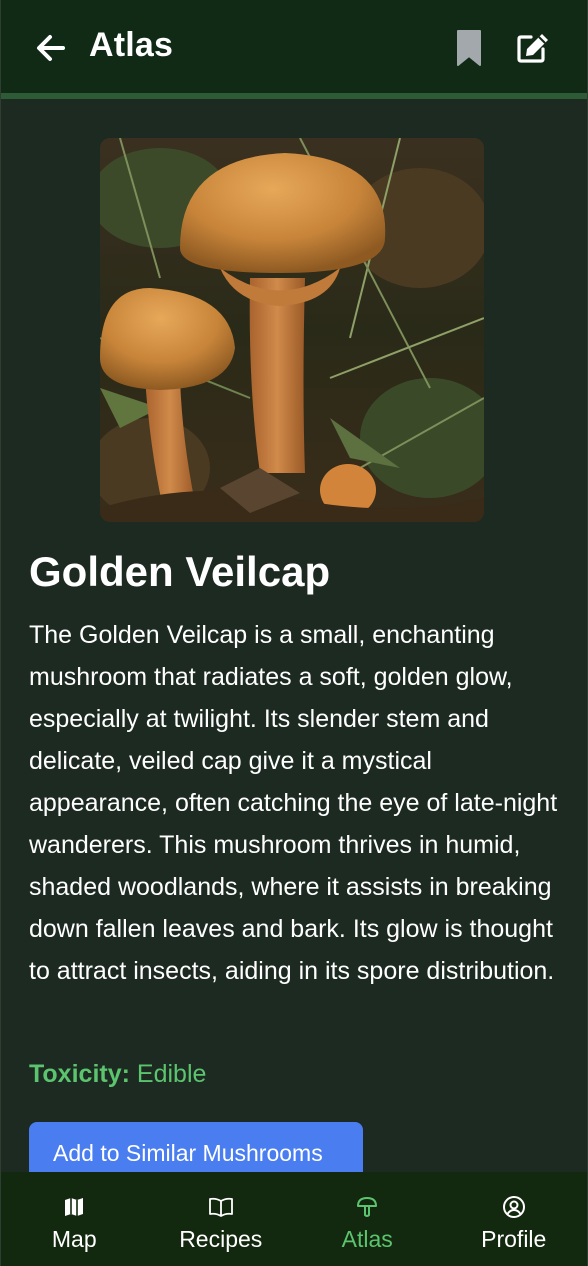  I want to click on toxicity-row: Toxicity: Edible, so click(117, 1074).